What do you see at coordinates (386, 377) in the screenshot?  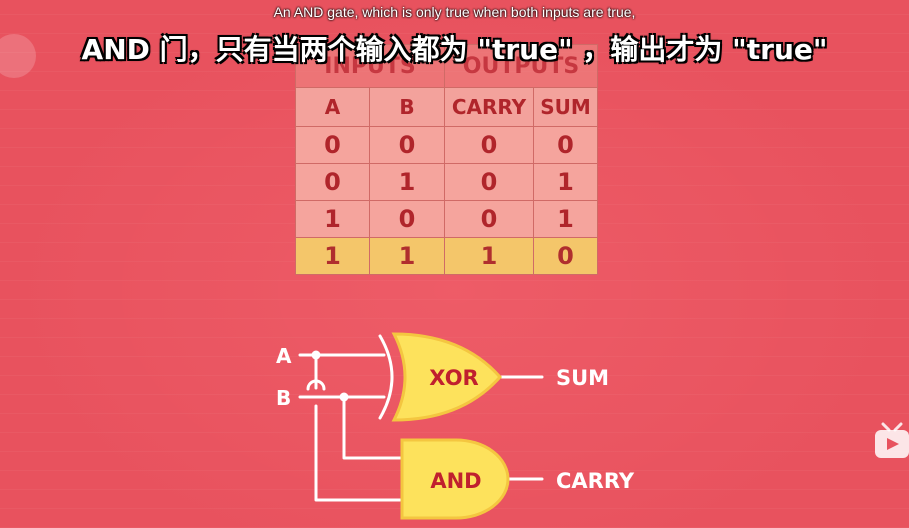 I see `xor-back-curve` at bounding box center [386, 377].